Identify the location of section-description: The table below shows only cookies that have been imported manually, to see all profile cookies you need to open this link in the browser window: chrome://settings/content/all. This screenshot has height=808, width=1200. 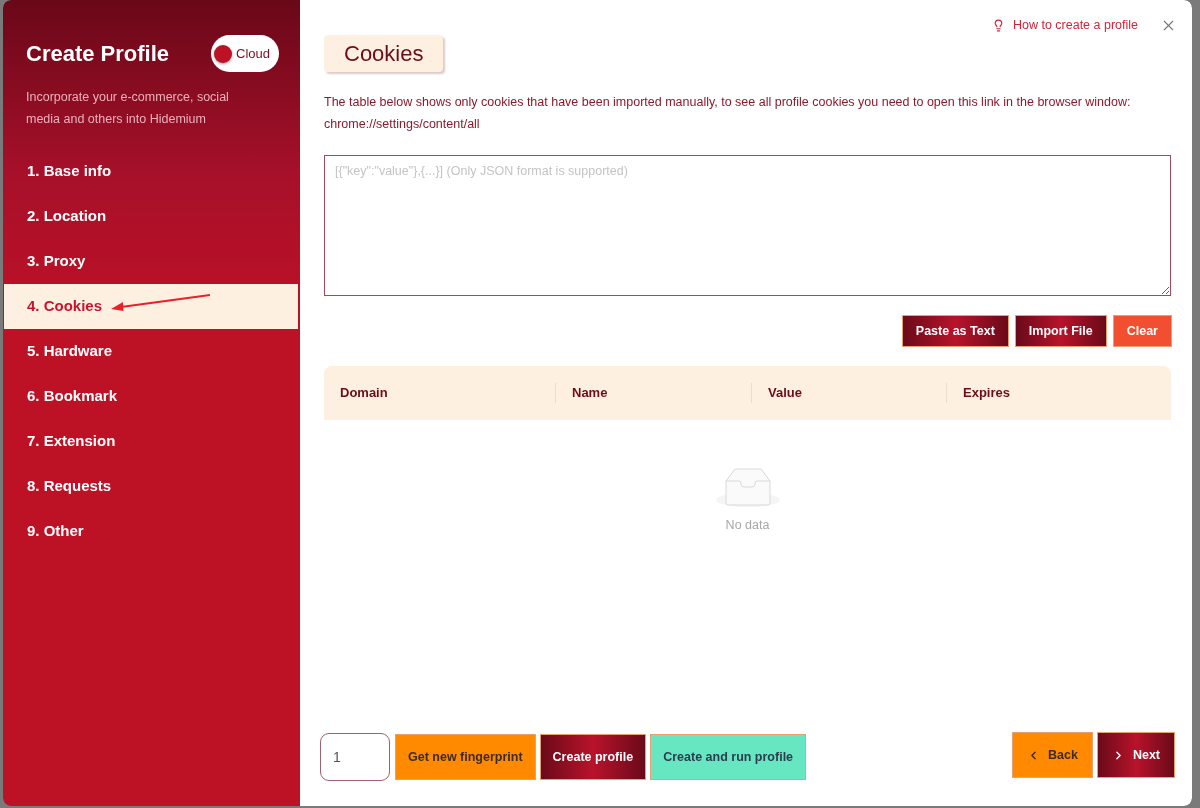
(728, 113).